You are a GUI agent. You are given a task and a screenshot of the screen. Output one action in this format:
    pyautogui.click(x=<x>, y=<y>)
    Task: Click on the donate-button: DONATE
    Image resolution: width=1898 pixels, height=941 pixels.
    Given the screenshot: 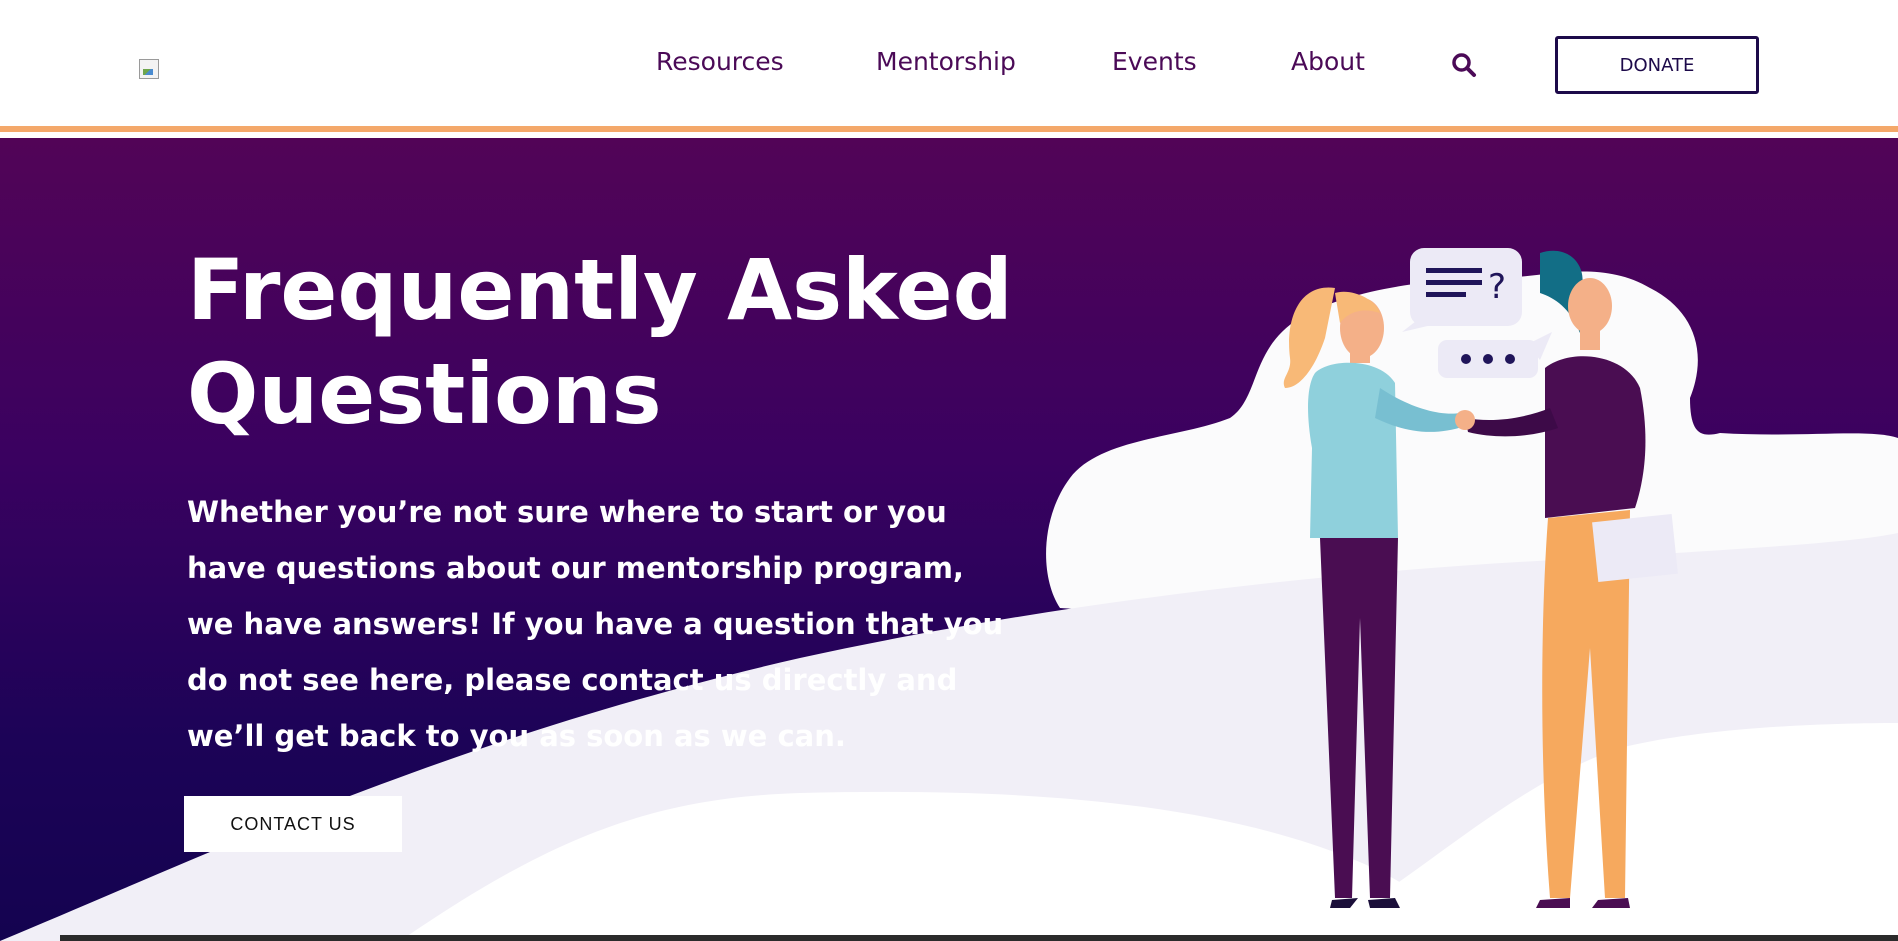 What is the action you would take?
    pyautogui.click(x=1657, y=65)
    